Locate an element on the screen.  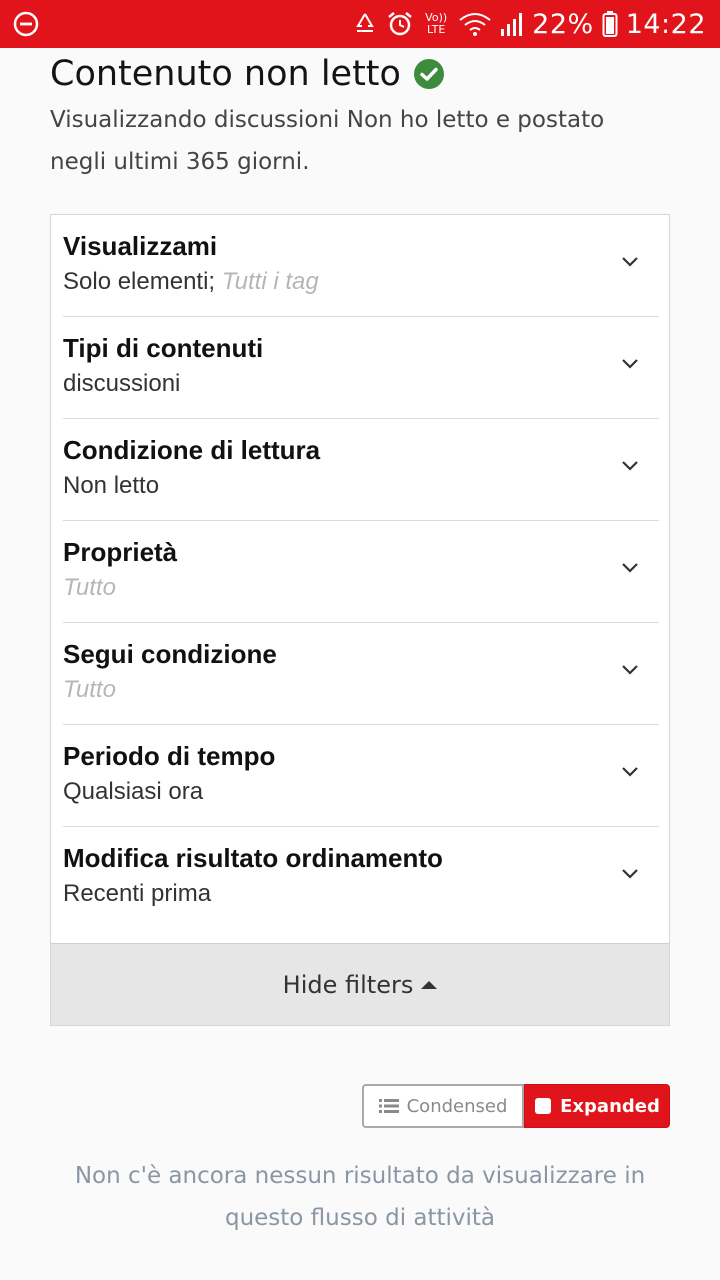
filter-segui-condizione: Segui condizione Tutto is located at coordinates (361, 674).